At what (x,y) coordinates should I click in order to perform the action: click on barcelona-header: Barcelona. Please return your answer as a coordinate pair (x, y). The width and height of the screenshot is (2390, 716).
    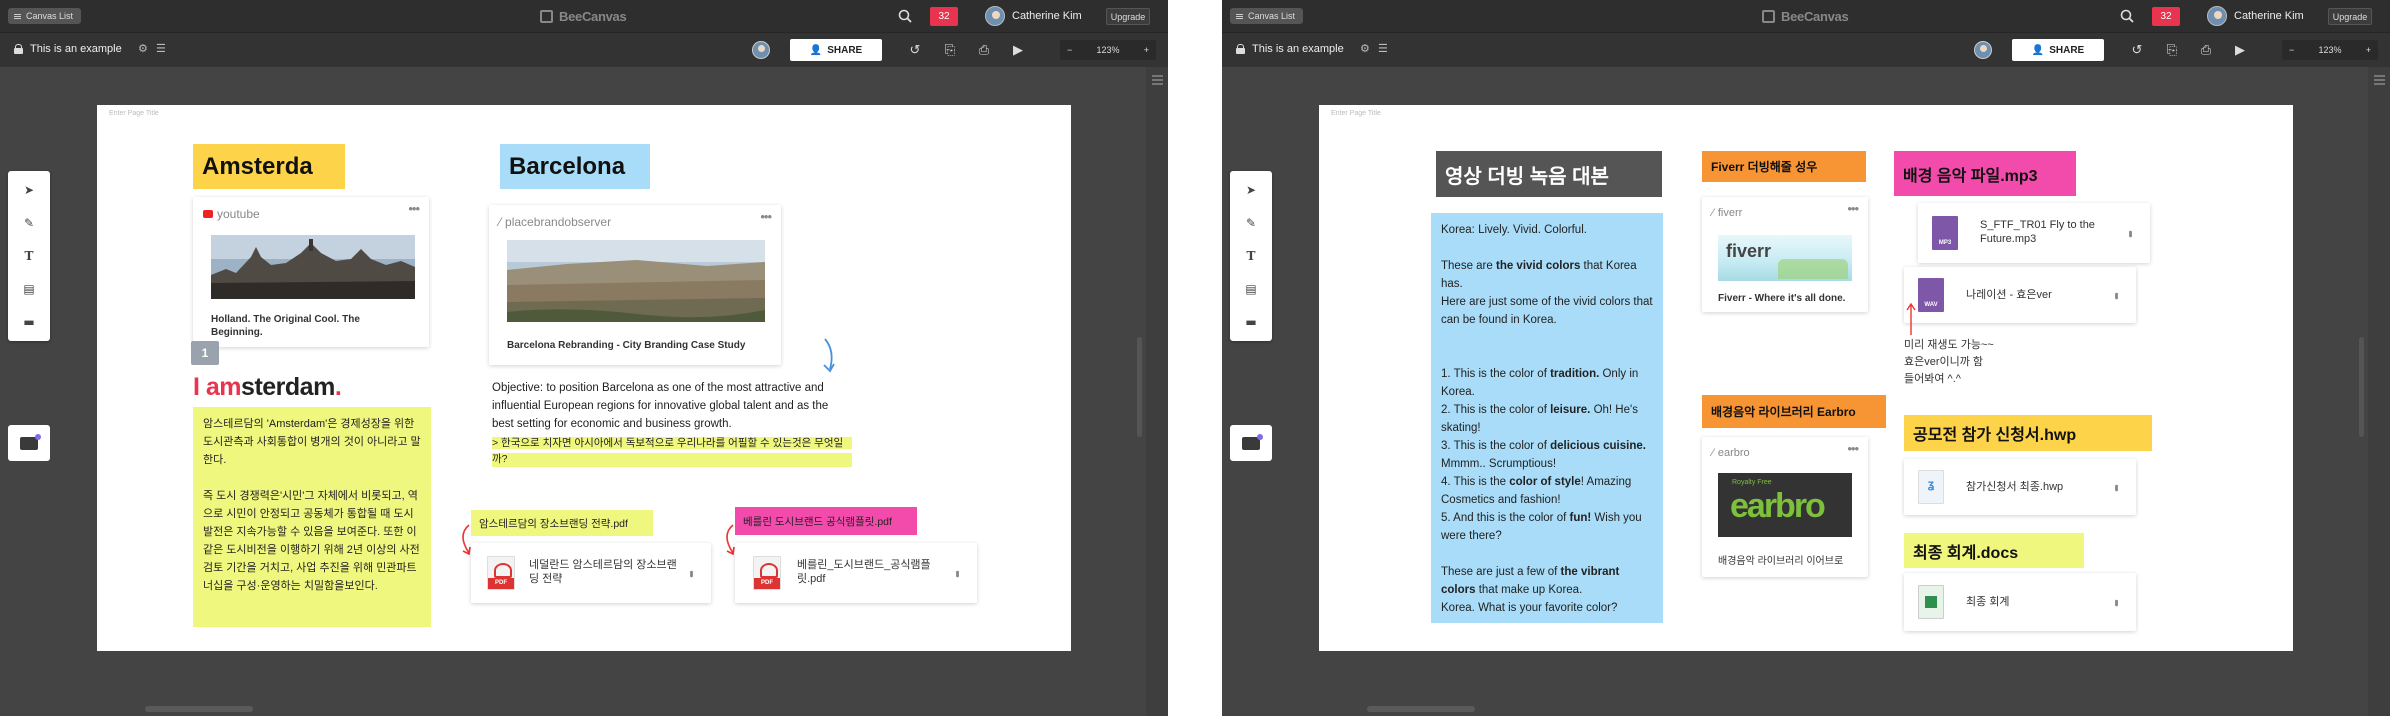
    Looking at the image, I should click on (575, 166).